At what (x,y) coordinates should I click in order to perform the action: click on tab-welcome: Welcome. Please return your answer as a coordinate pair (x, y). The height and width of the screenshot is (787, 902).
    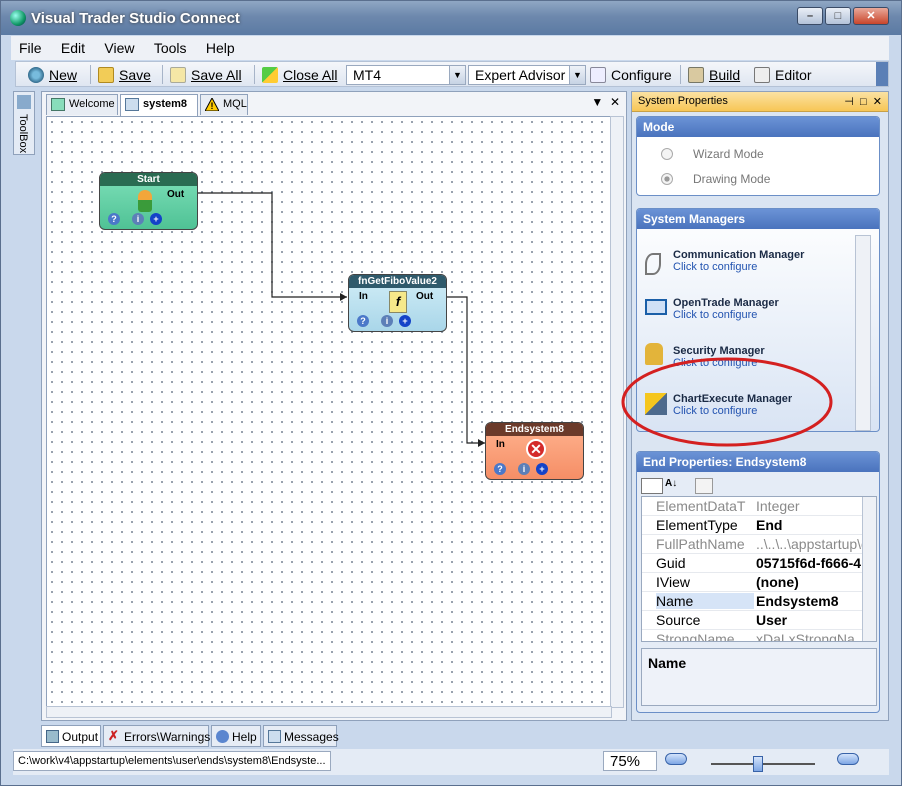
    Looking at the image, I should click on (82, 104).